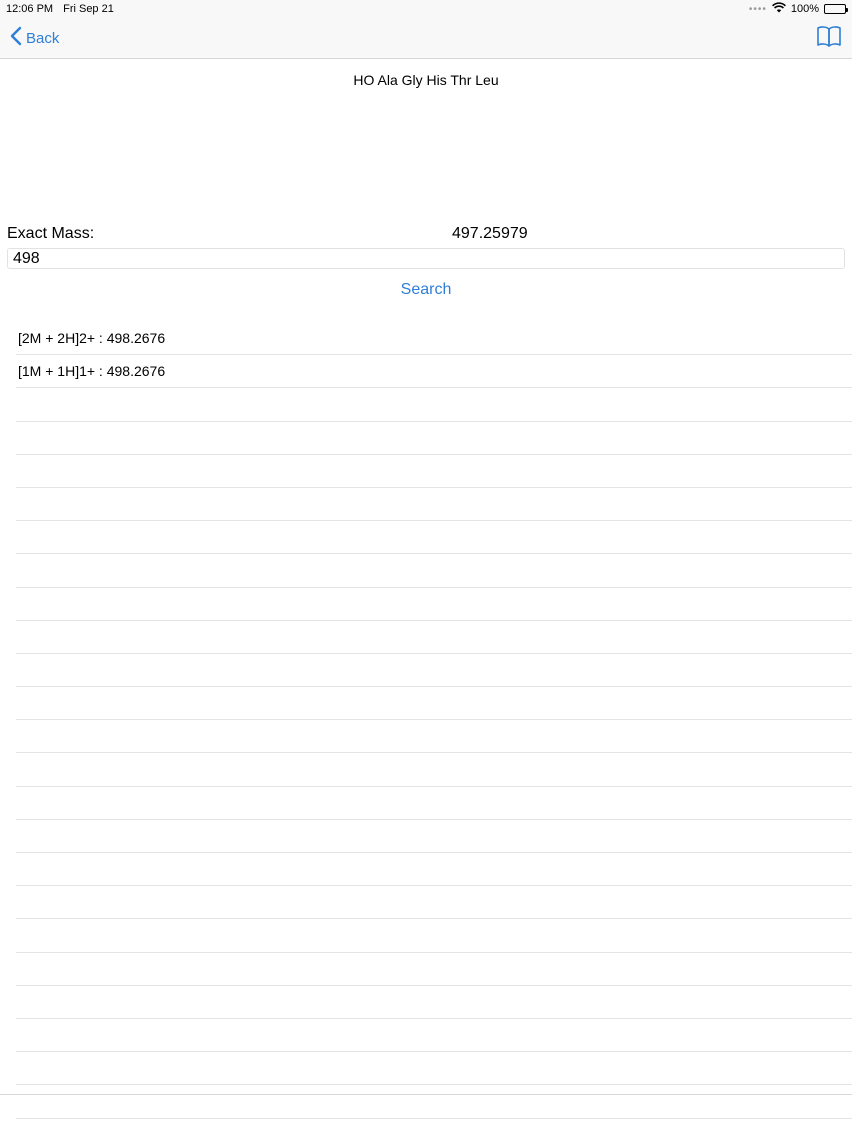  I want to click on status-date: Fri Sep 21, so click(88, 9).